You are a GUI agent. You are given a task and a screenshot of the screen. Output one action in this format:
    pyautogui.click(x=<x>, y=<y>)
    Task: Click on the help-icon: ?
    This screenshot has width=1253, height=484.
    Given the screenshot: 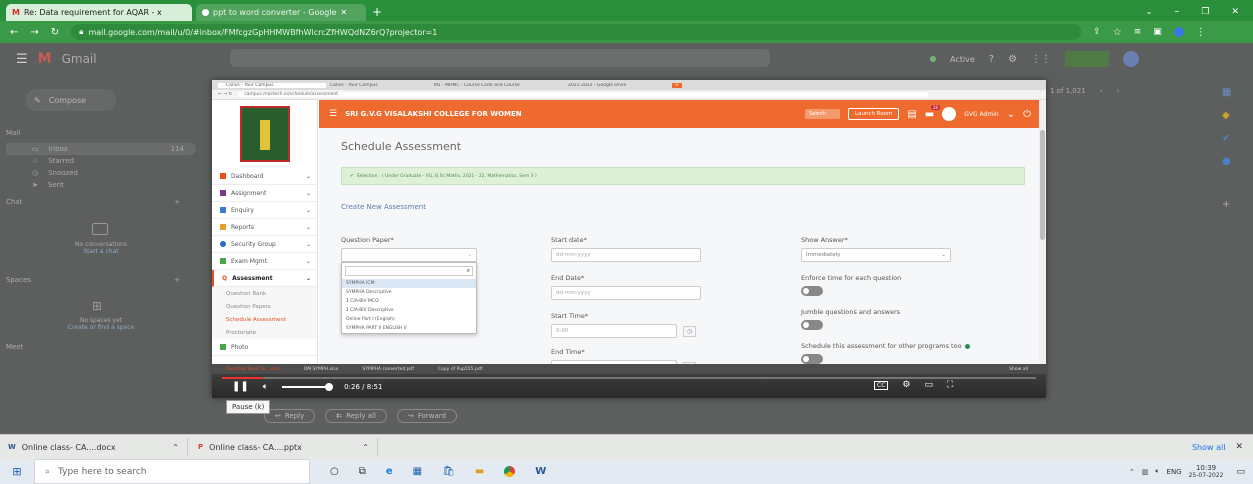 What is the action you would take?
    pyautogui.click(x=991, y=59)
    